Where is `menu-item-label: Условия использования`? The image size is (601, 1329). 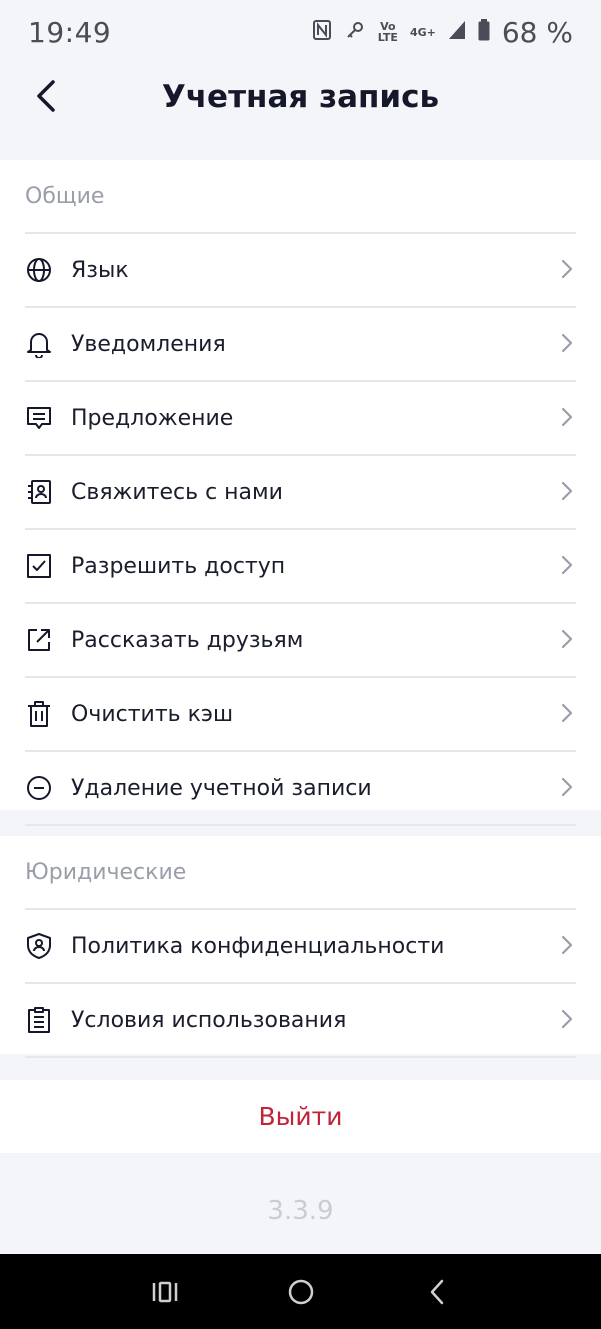
menu-item-label: Условия использования is located at coordinates (209, 1020).